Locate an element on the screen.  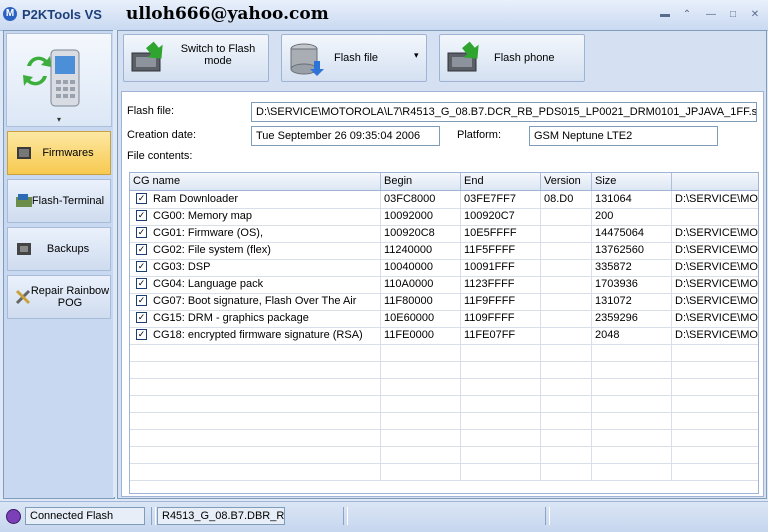
cell-name: ✓ CG04: Language pack is located at coordinates (255, 284).